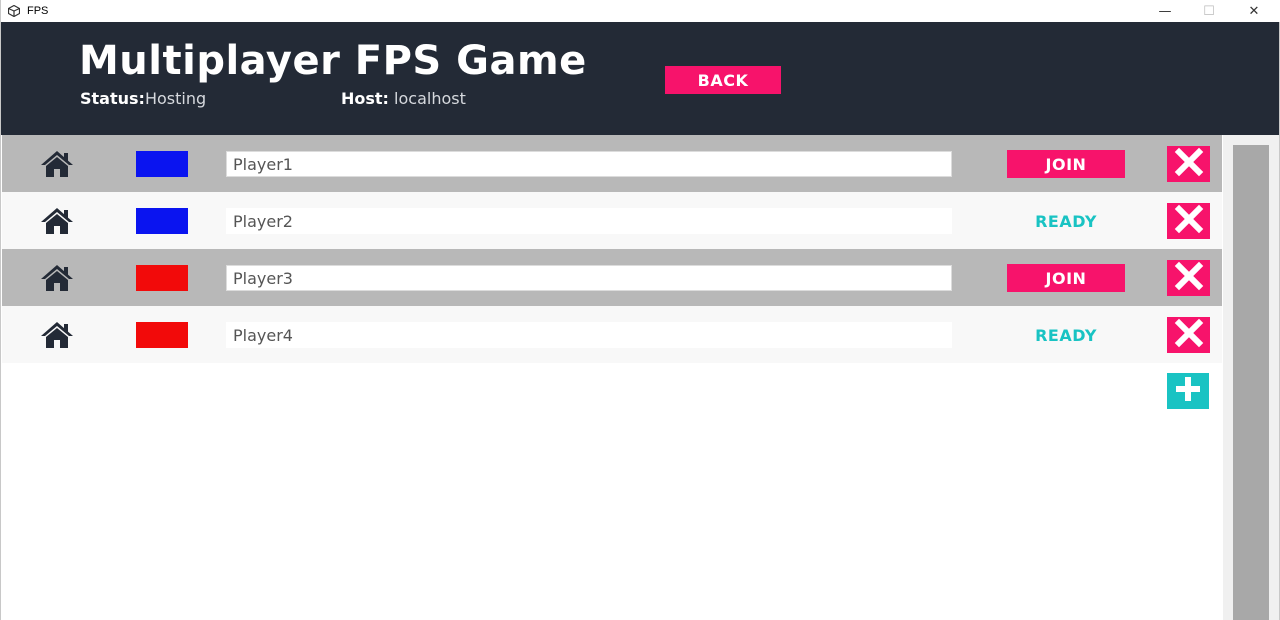  I want to click on close-window-button: ✕, so click(1254, 11).